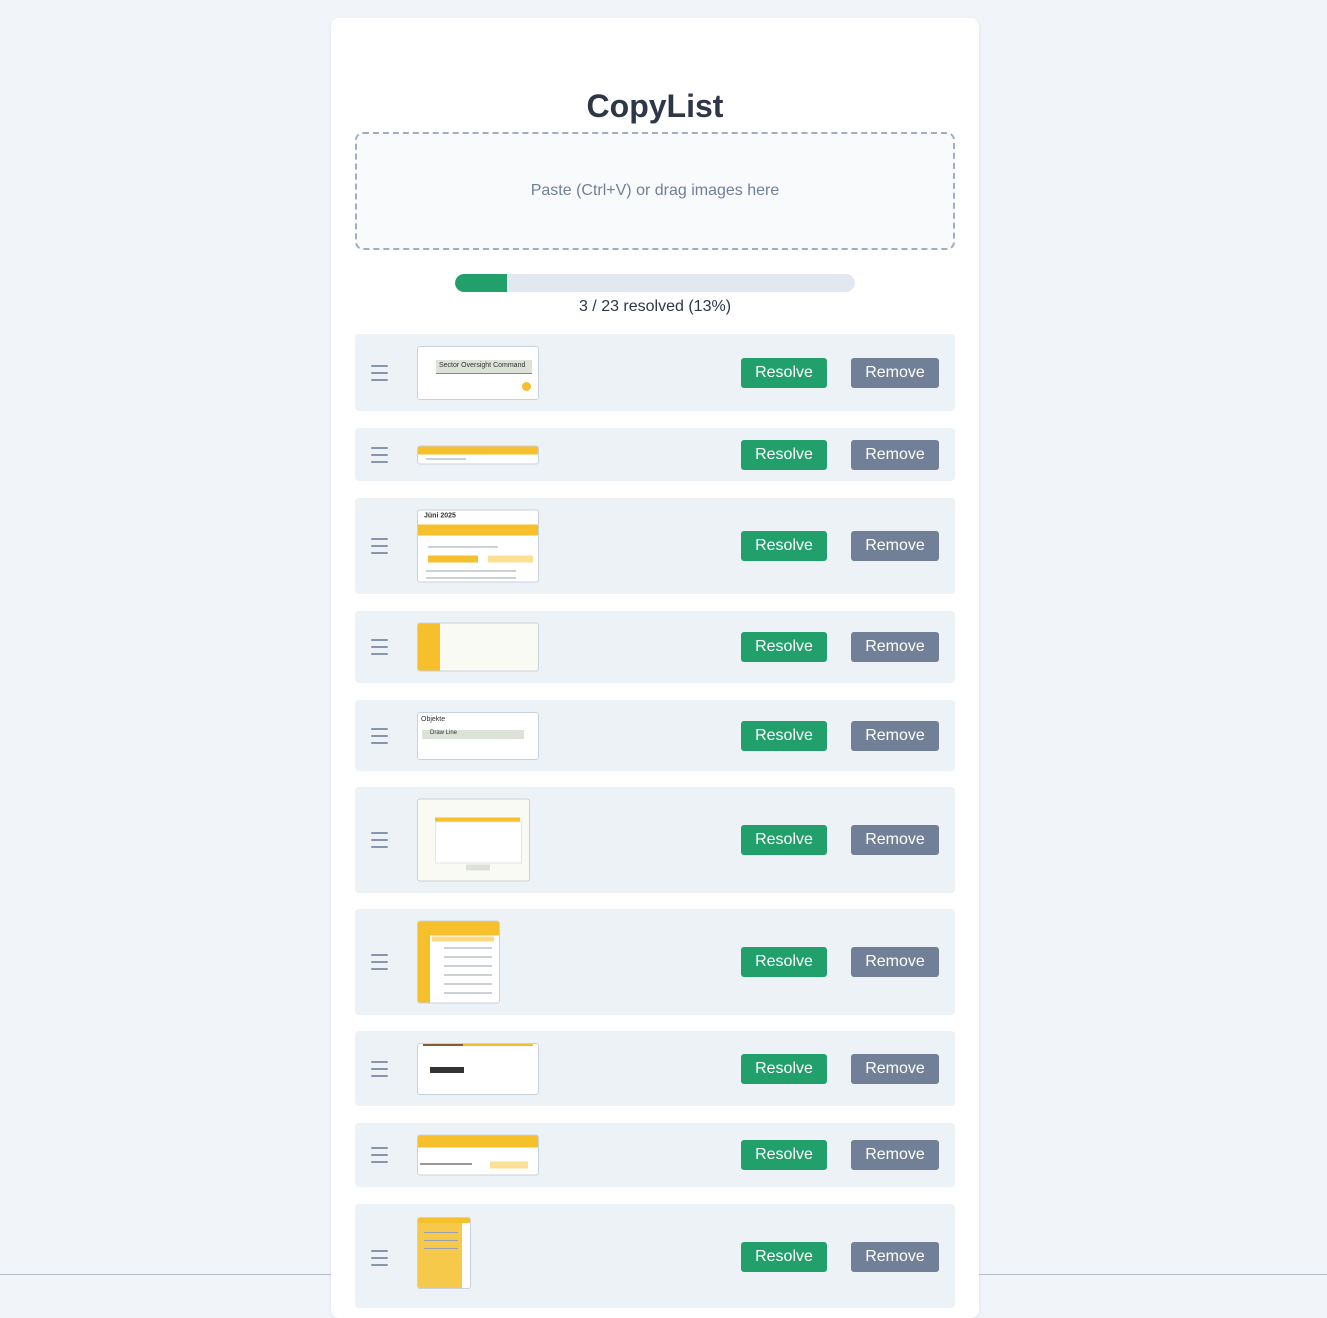 The width and height of the screenshot is (1327, 1318). What do you see at coordinates (655, 735) in the screenshot?
I see `list-item: Objekte Draw Line Resolve Remove` at bounding box center [655, 735].